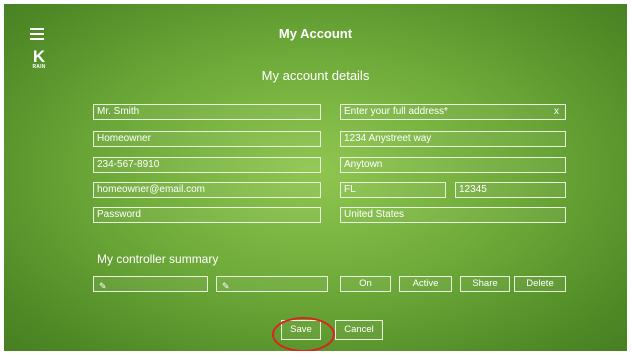 This screenshot has height=355, width=631. I want to click on zip-field: 12345, so click(510, 190).